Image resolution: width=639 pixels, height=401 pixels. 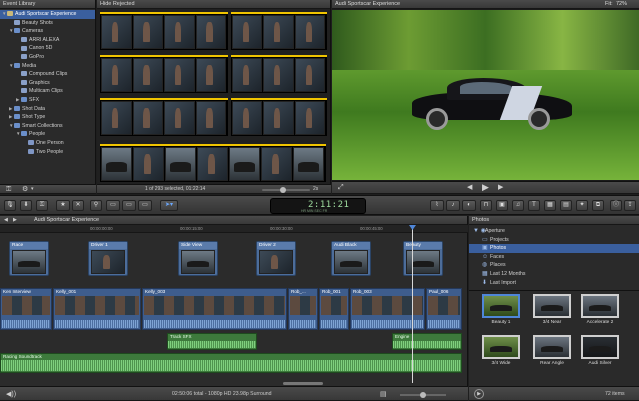 What do you see at coordinates (47, 100) in the screenshot?
I see `library-item: ▶ SFX` at bounding box center [47, 100].